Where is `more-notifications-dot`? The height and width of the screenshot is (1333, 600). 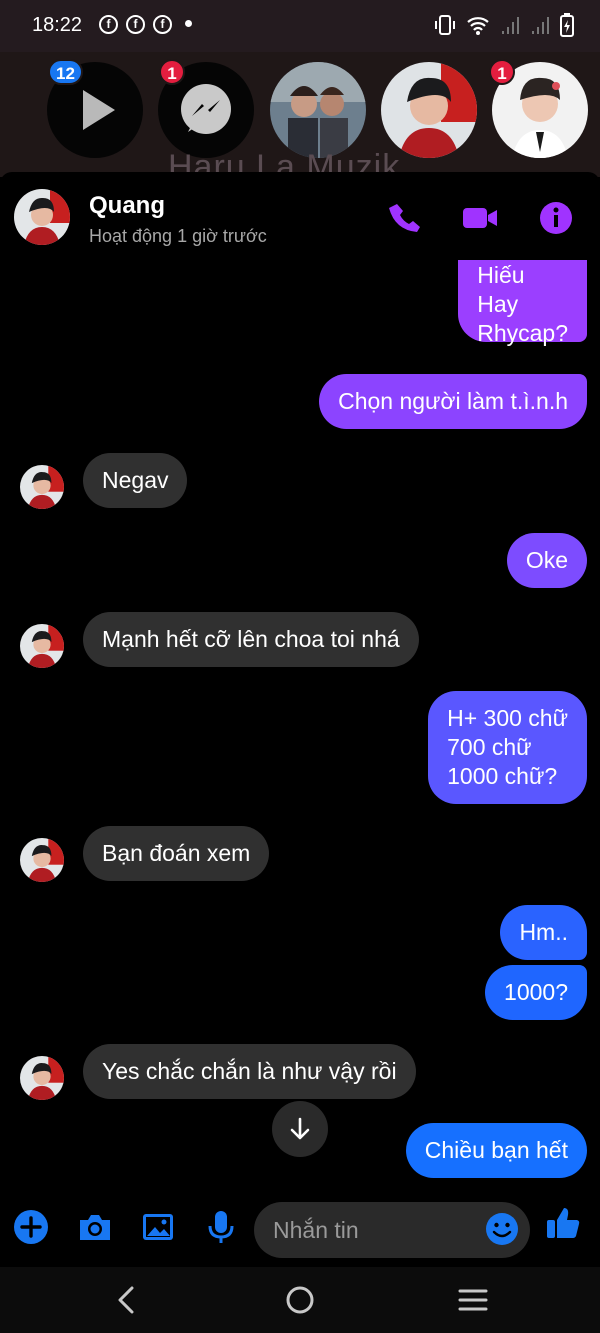 more-notifications-dot is located at coordinates (188, 23).